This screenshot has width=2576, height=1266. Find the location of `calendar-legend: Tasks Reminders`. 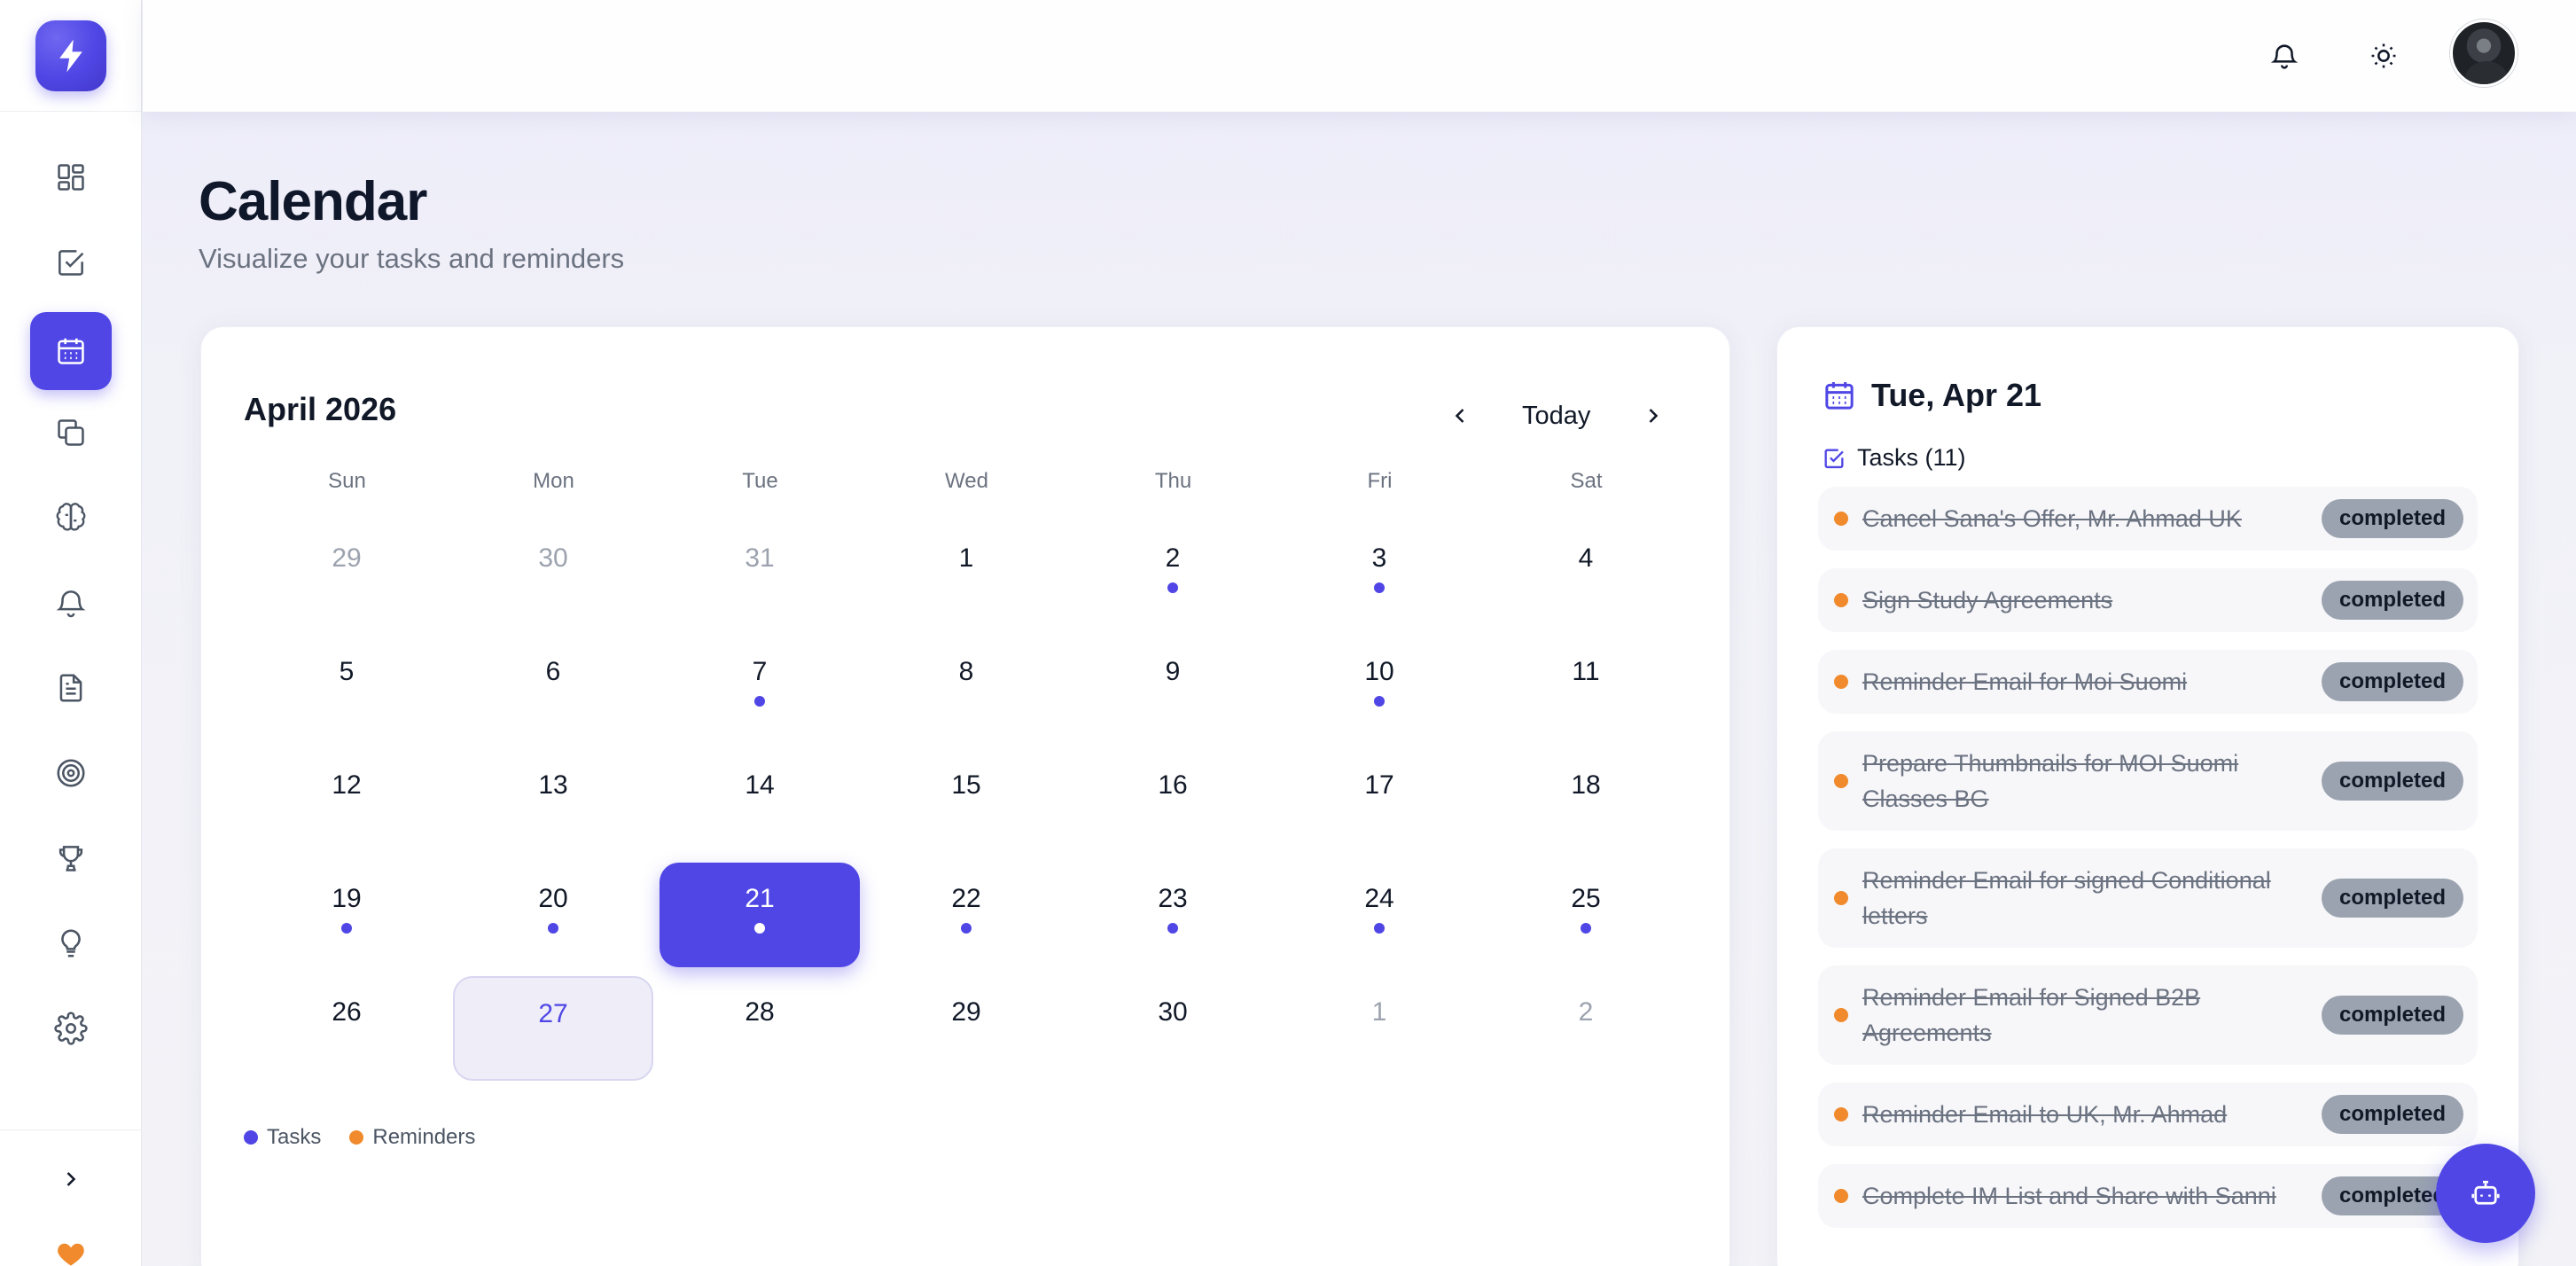

calendar-legend: Tasks Reminders is located at coordinates (373, 1138).